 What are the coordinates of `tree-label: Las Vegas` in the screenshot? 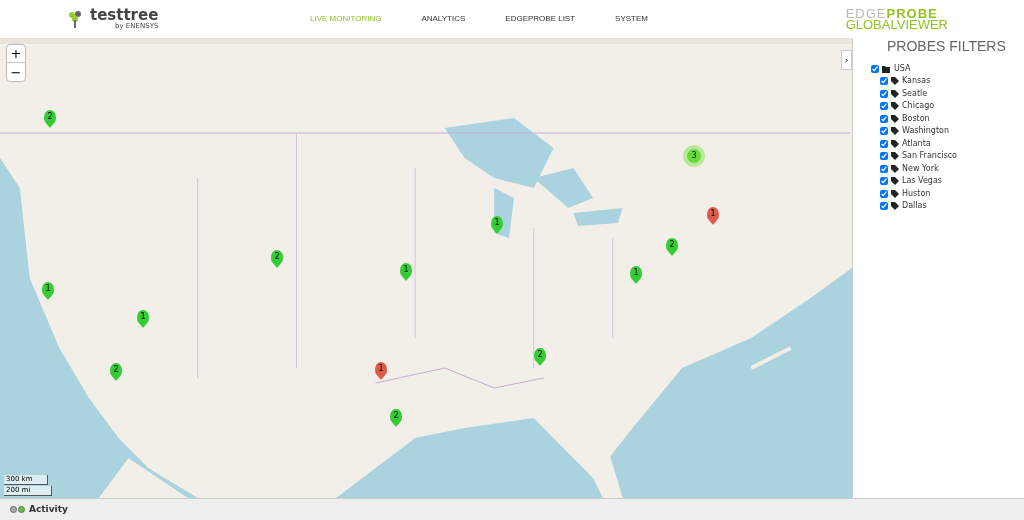 It's located at (922, 181).